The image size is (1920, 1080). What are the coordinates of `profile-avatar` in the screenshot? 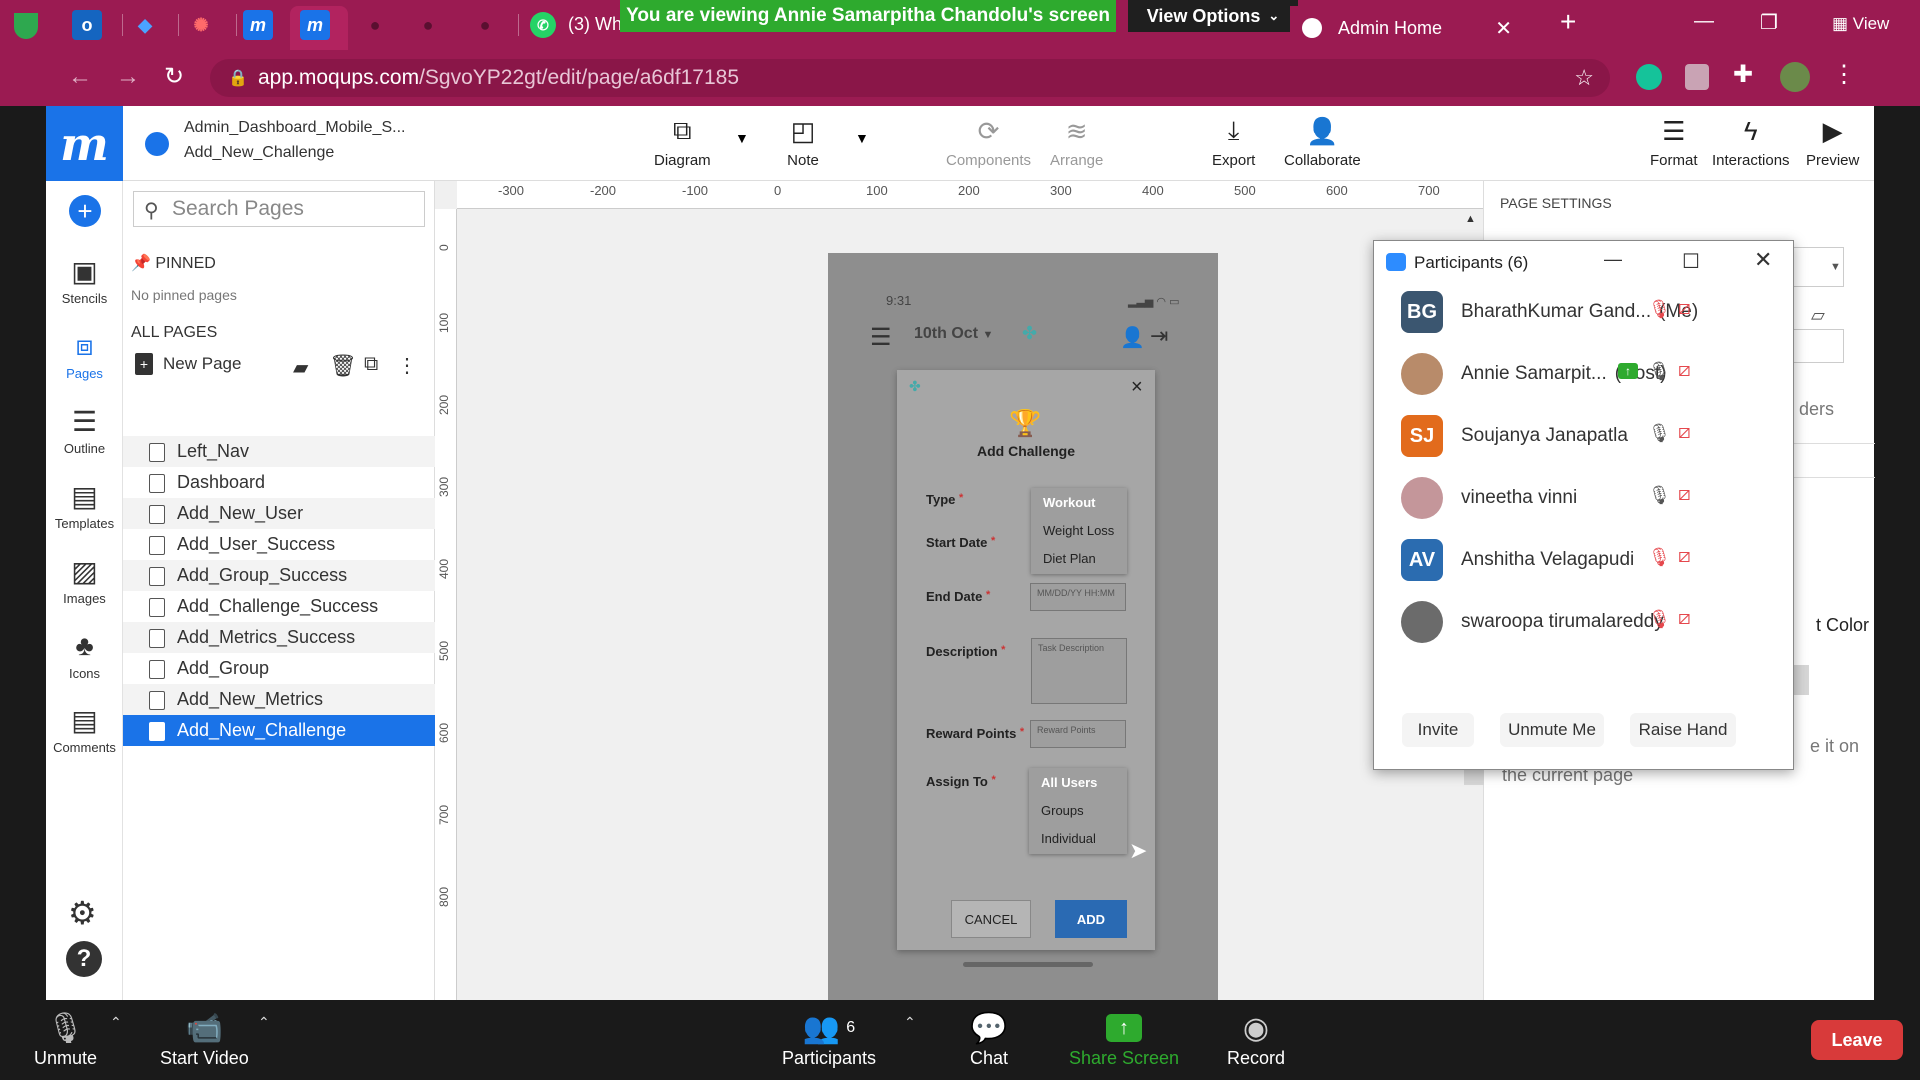 It's located at (1795, 77).